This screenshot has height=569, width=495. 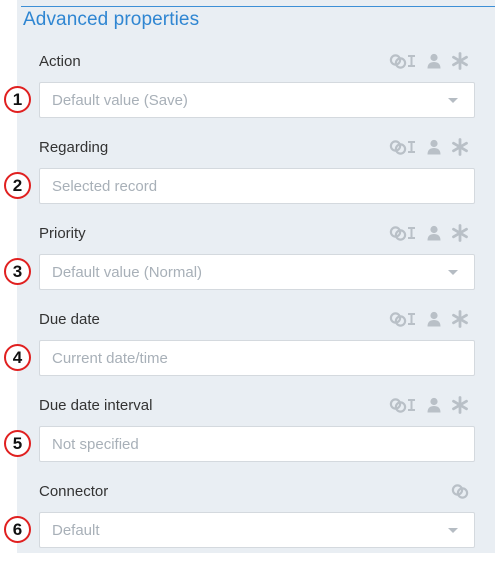 I want to click on connector-select: Default, so click(x=257, y=530).